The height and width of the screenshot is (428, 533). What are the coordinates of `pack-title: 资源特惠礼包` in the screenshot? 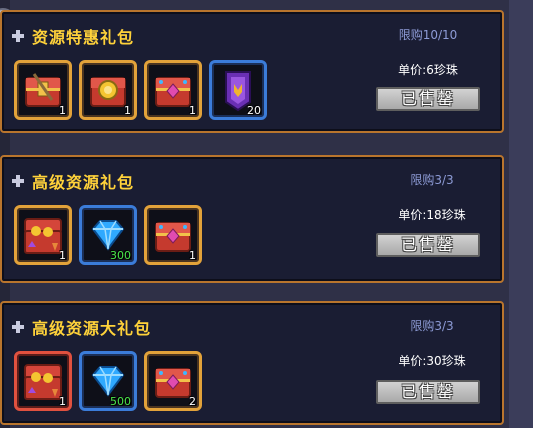 It's located at (73, 36).